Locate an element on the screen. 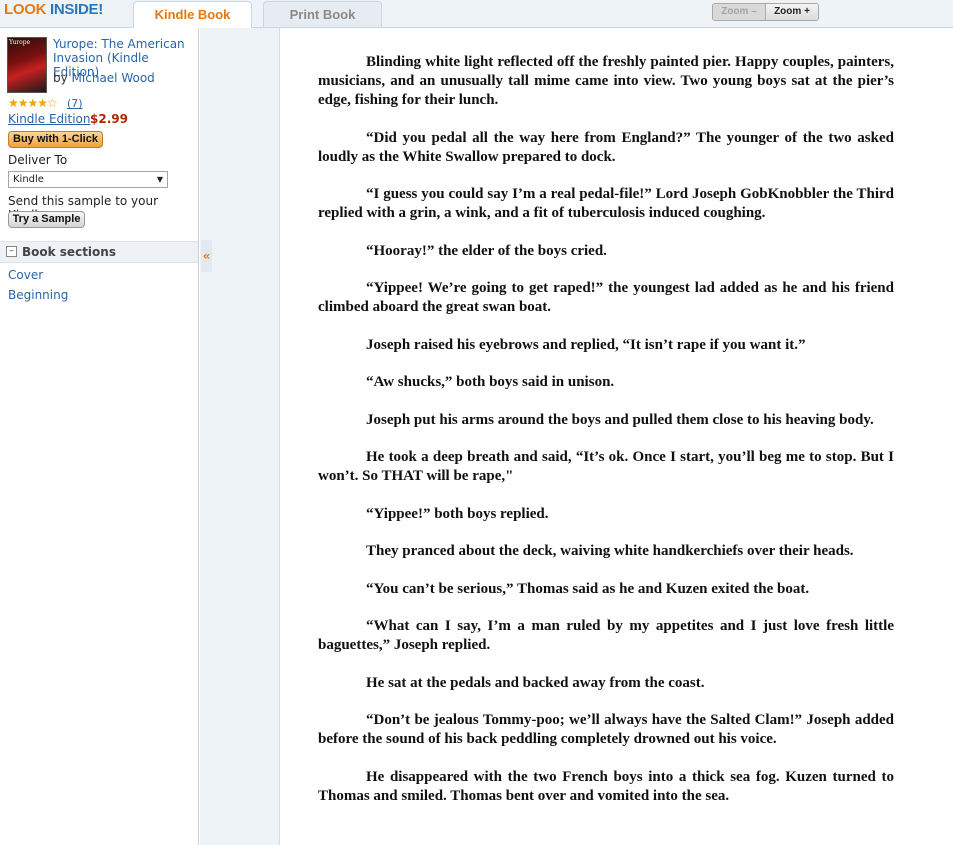 The width and height of the screenshot is (953, 845). book-sections-header: – Book sections is located at coordinates (99, 252).